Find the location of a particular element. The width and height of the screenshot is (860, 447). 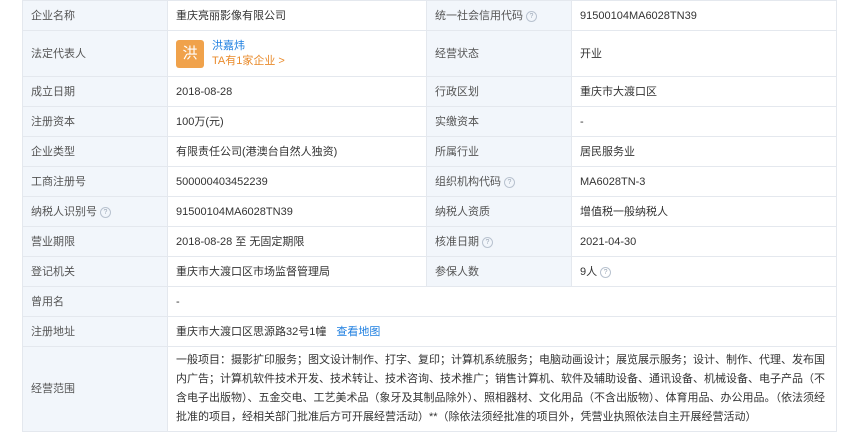

value-former-name: - is located at coordinates (502, 301).